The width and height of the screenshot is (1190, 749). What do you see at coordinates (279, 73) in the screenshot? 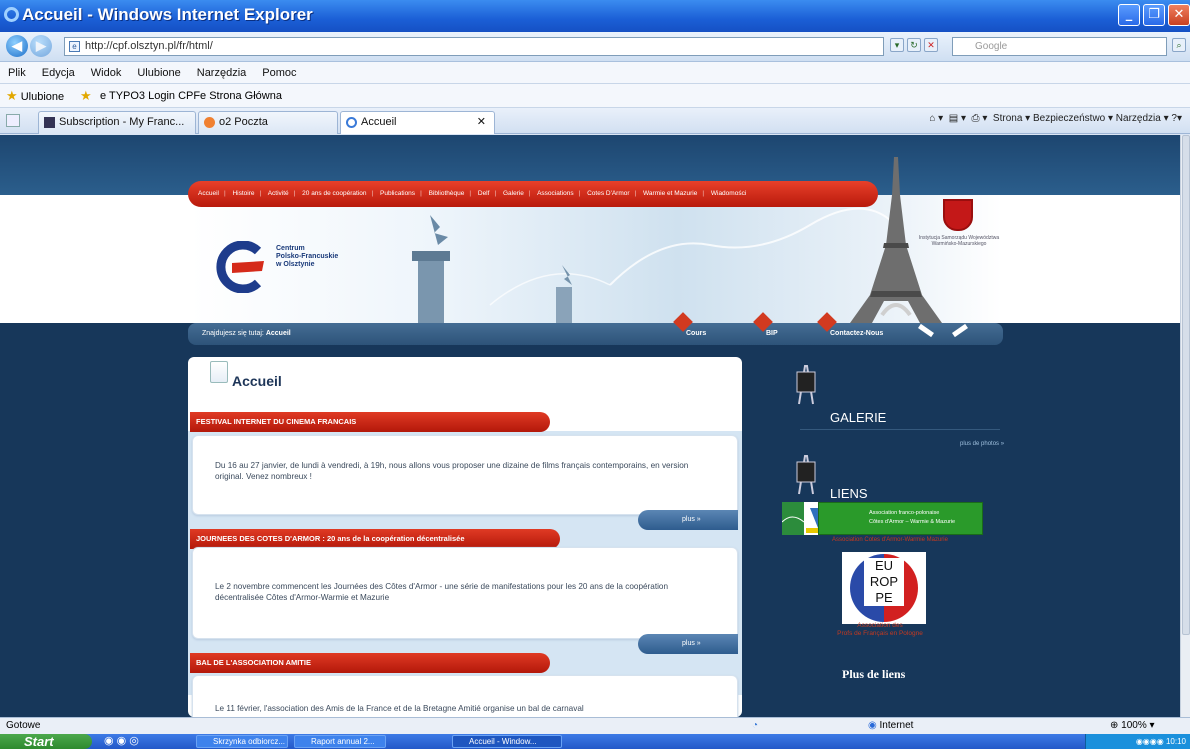
I see `menu-pomoc: Pomoc` at bounding box center [279, 73].